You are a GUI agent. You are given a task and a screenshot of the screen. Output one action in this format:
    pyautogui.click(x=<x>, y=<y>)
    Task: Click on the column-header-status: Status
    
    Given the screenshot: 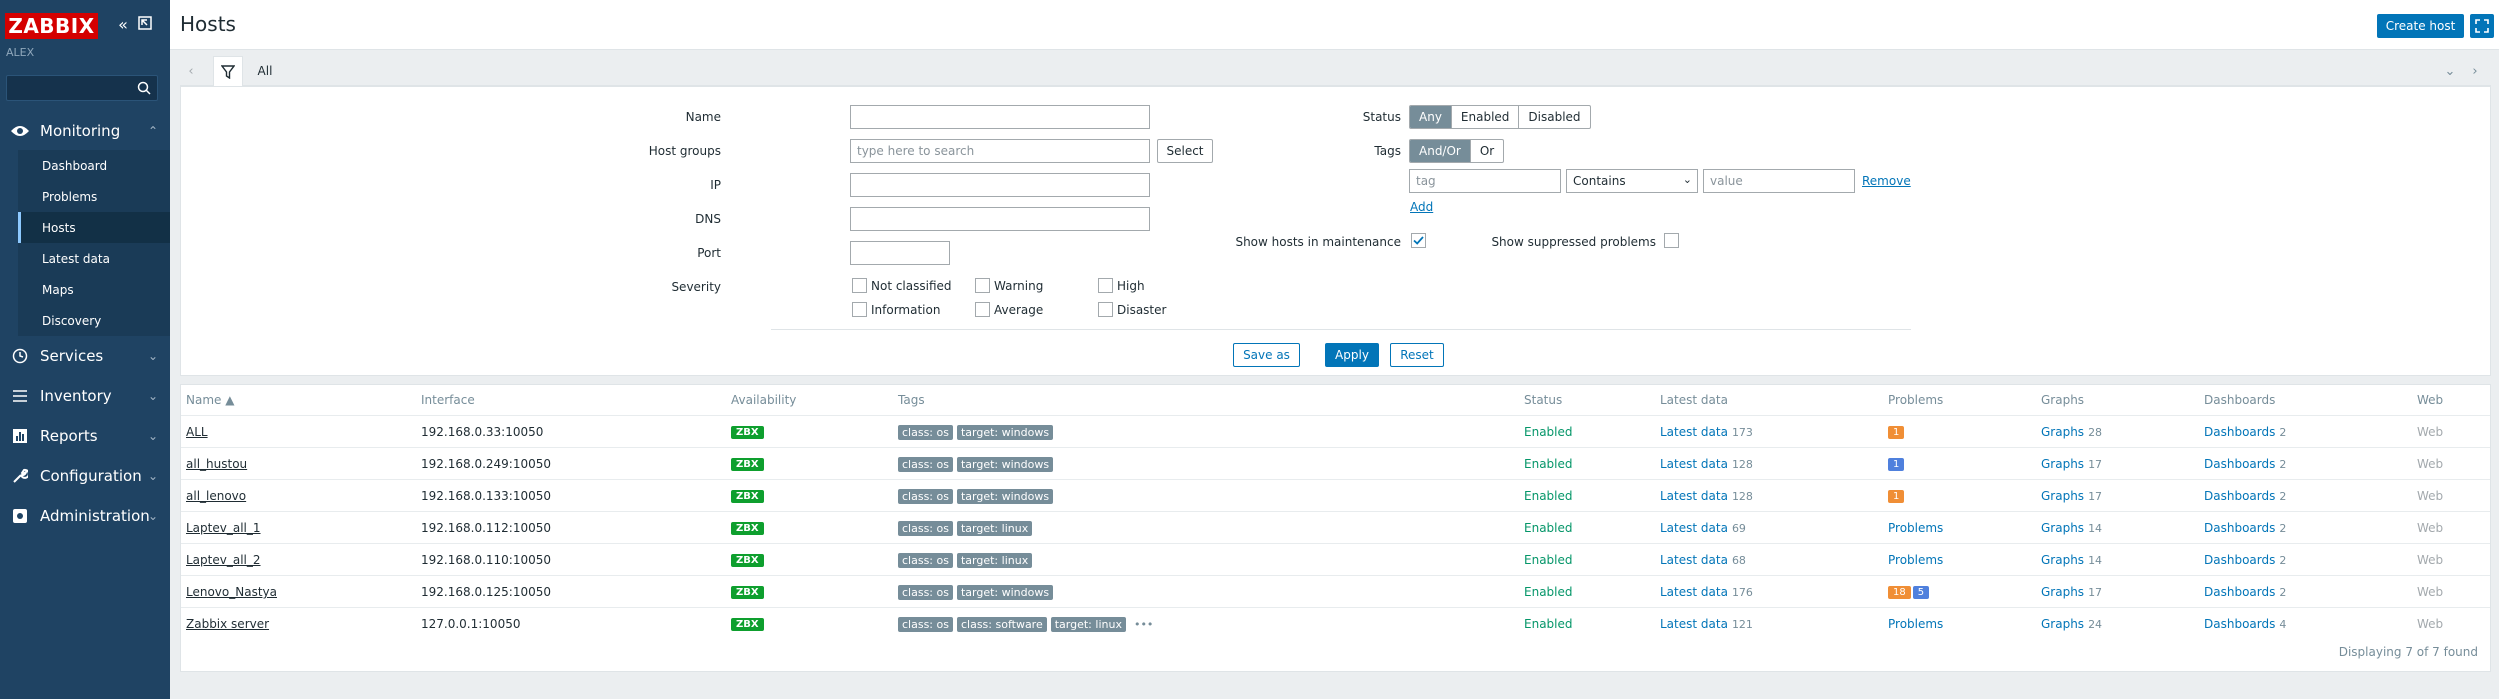 What is the action you would take?
    pyautogui.click(x=1543, y=400)
    